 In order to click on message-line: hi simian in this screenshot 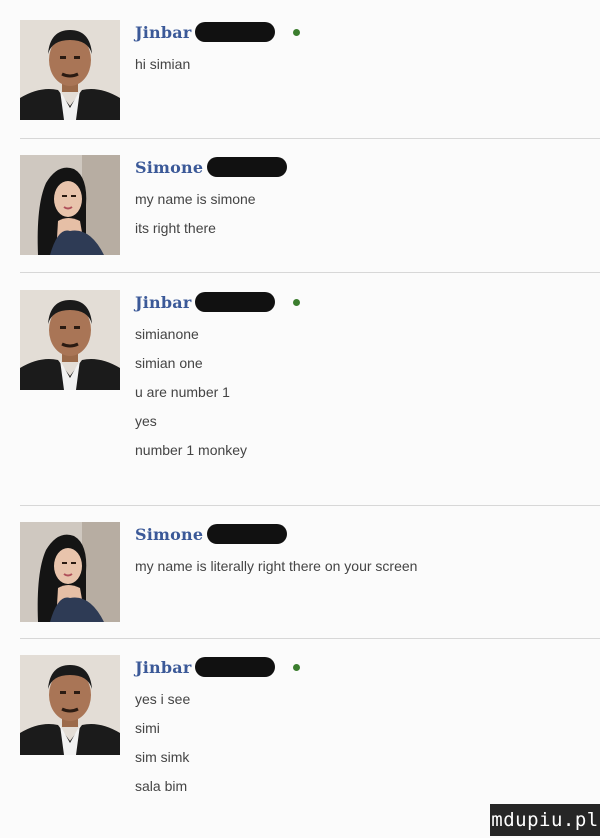, I will do `click(163, 64)`.